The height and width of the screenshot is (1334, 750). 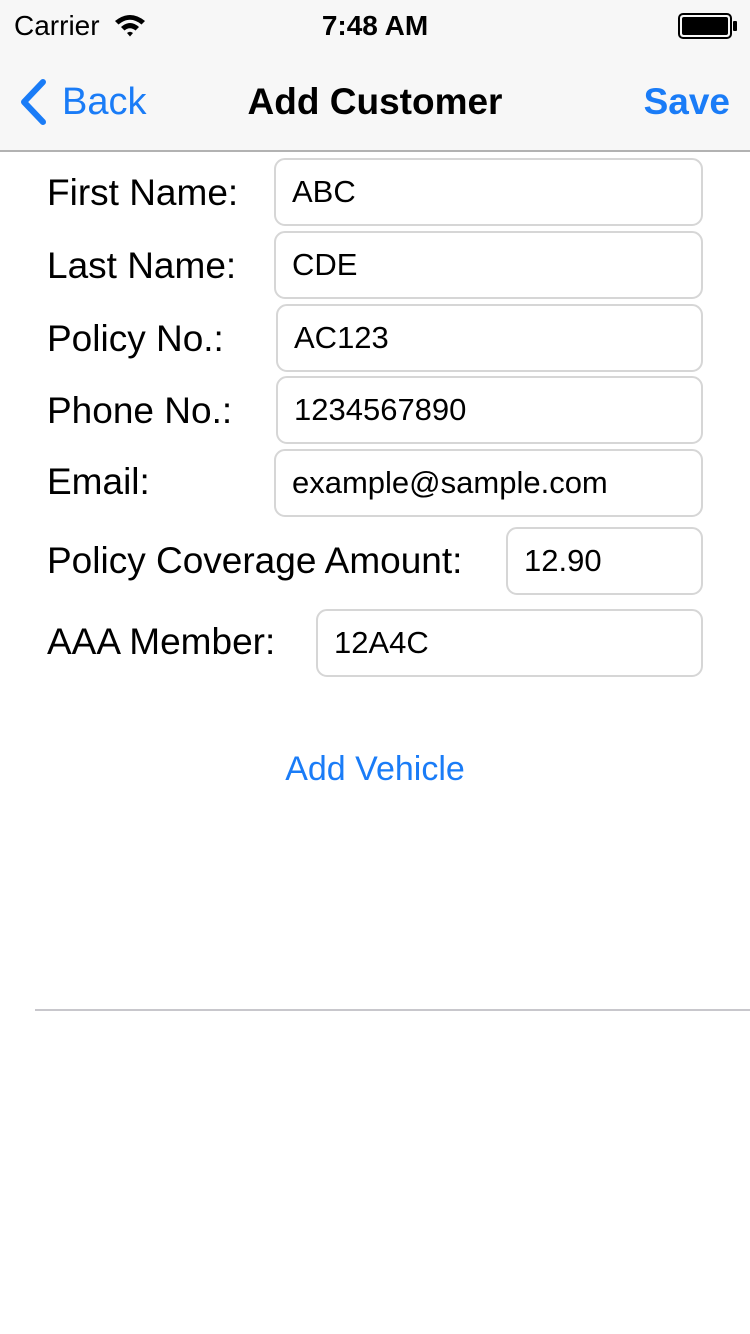 What do you see at coordinates (375, 769) in the screenshot?
I see `add-vehicle-button: Add Vehicle` at bounding box center [375, 769].